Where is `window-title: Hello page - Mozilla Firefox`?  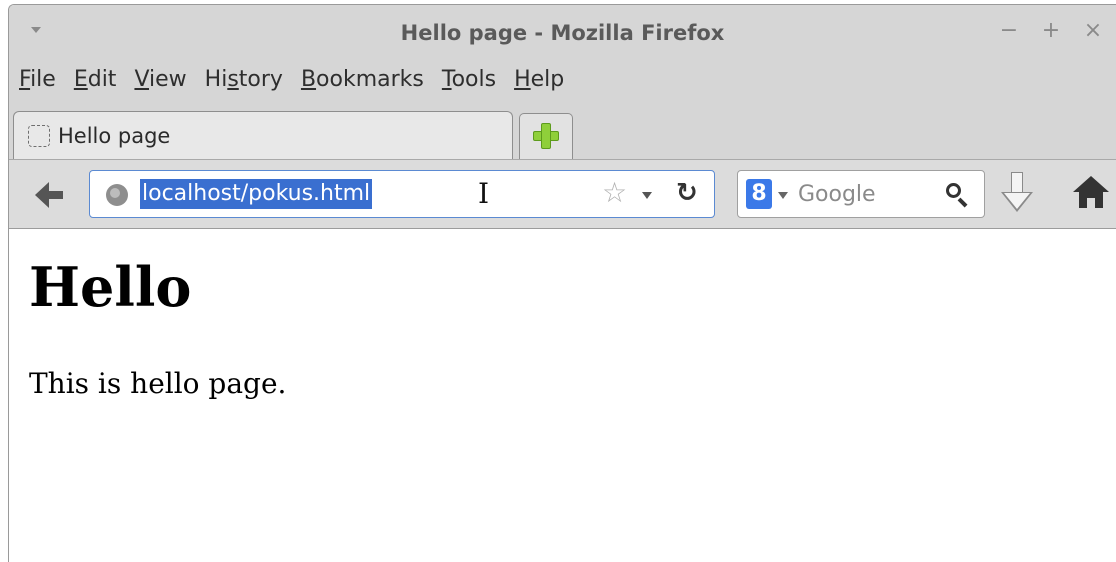
window-title: Hello page - Mozilla Firefox is located at coordinates (562, 33).